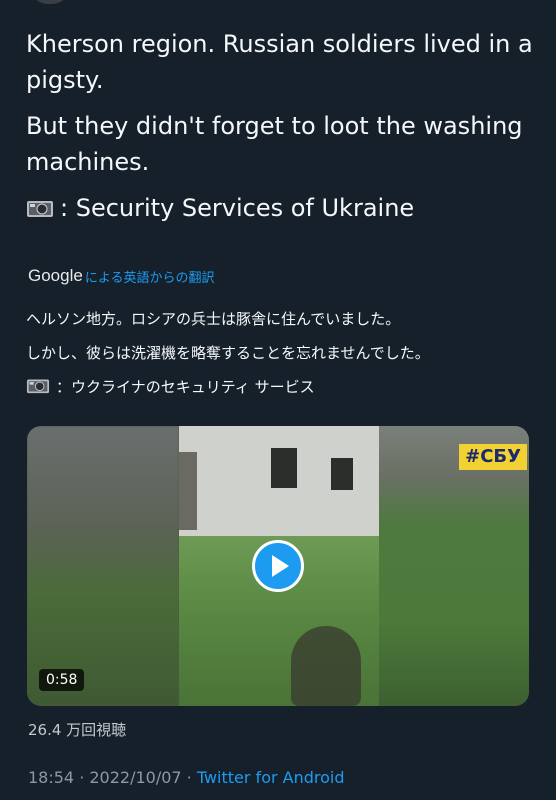 This screenshot has height=800, width=556. Describe the element at coordinates (228, 353) in the screenshot. I see `translated-line: しかし、彼らは洗濯機を略奪することを忘れませんでした。` at that location.